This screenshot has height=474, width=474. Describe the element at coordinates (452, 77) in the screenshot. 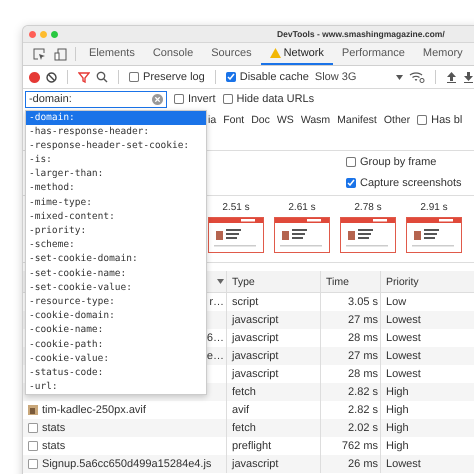

I see `upload-icon` at that location.